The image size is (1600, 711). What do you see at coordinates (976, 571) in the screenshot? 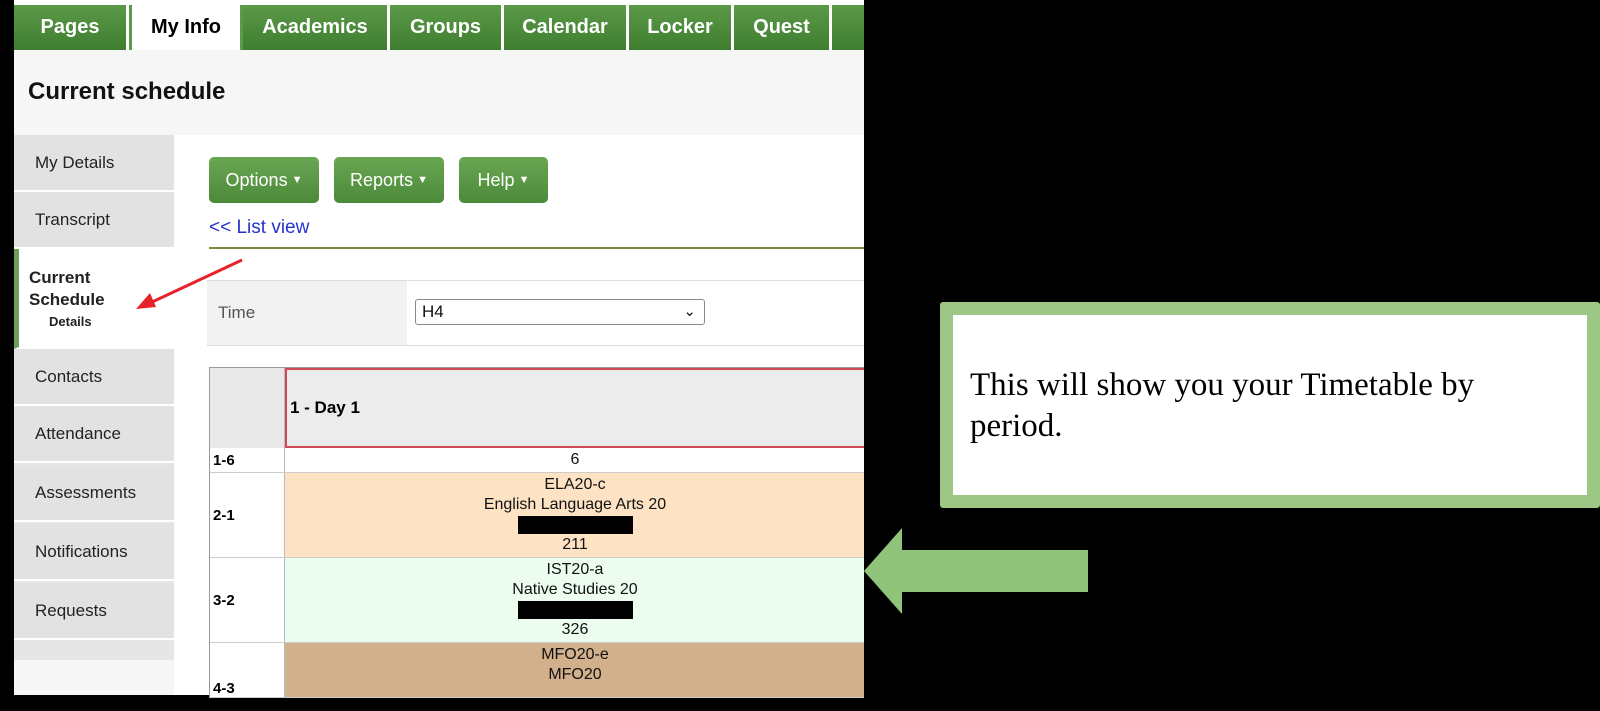
I see `green-pointer-arrow` at bounding box center [976, 571].